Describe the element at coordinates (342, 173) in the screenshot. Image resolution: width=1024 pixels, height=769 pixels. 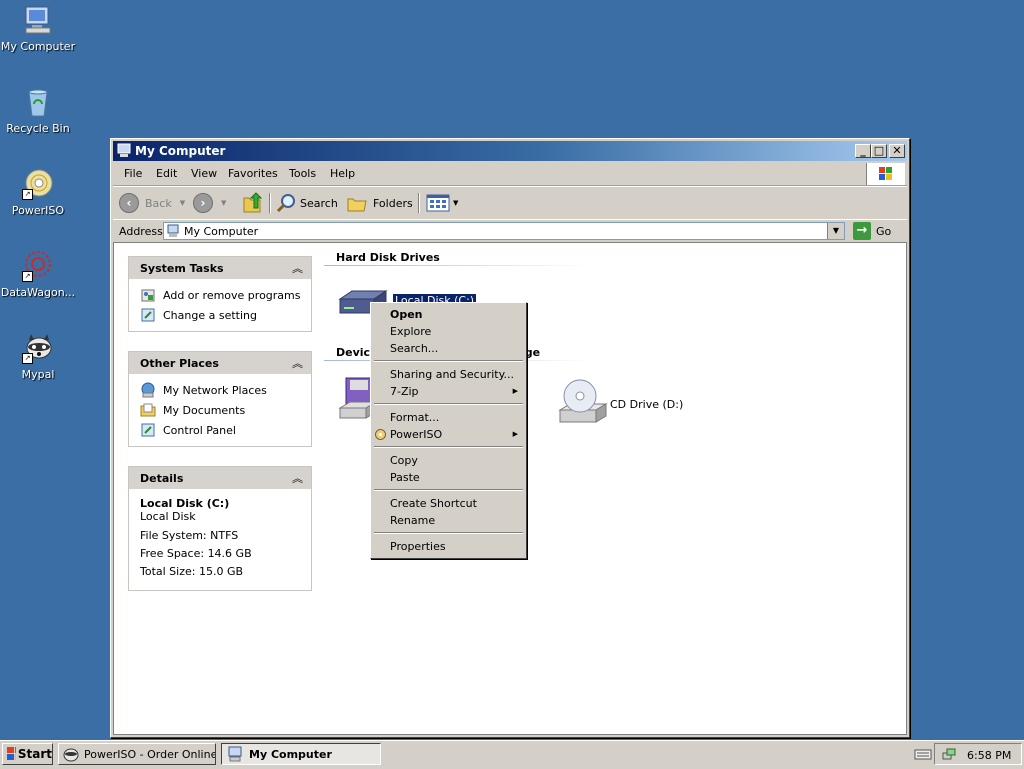
I see `menu-help: Help` at that location.